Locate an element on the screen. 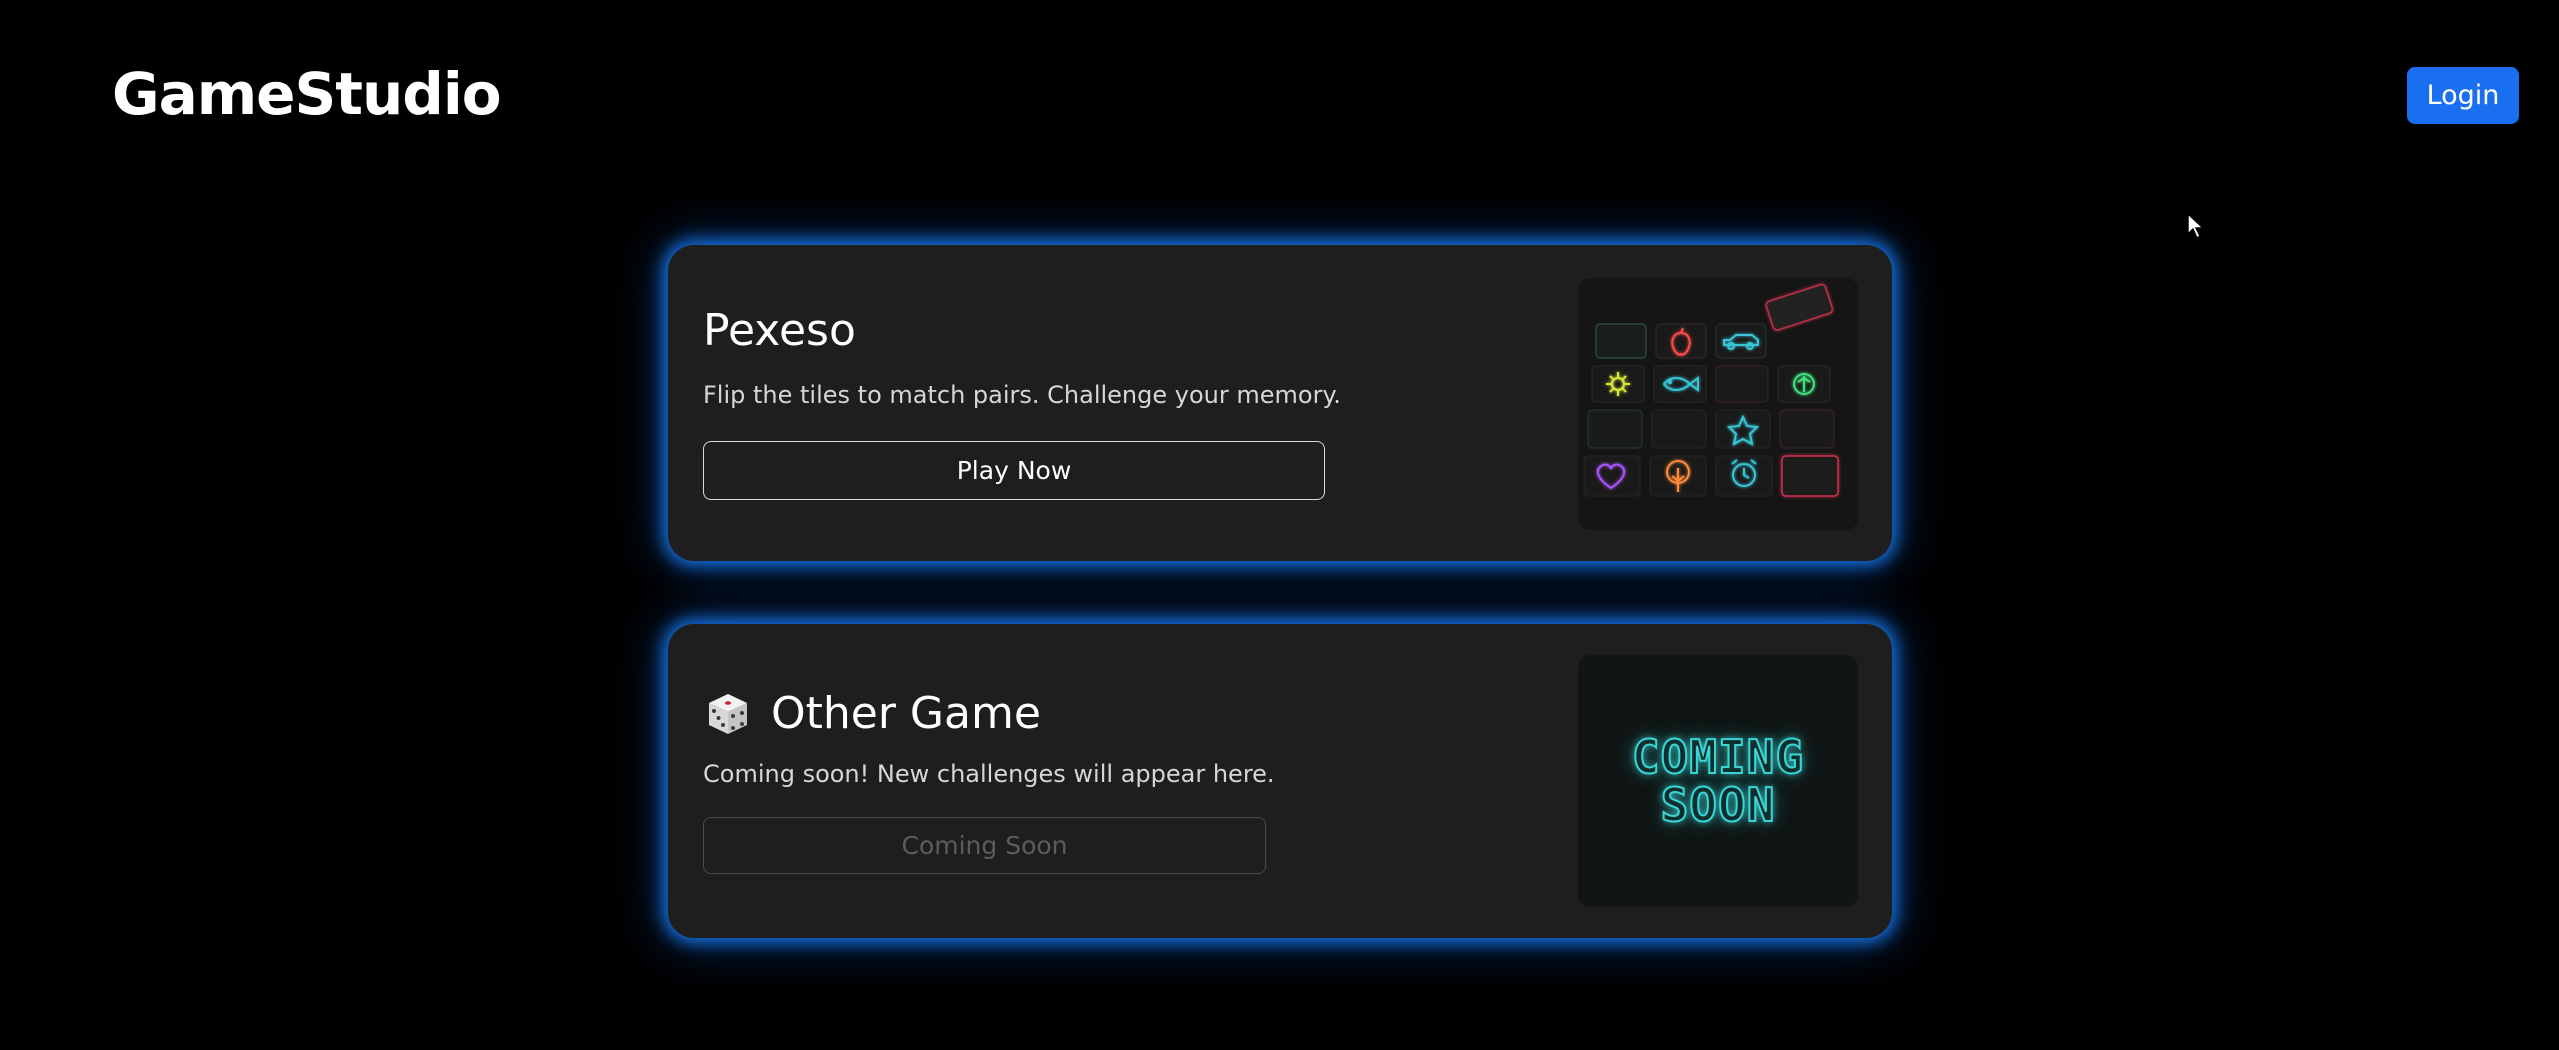 This screenshot has width=2559, height=1050. coming-soon-neon-text: COMING SOON is located at coordinates (1718, 781).